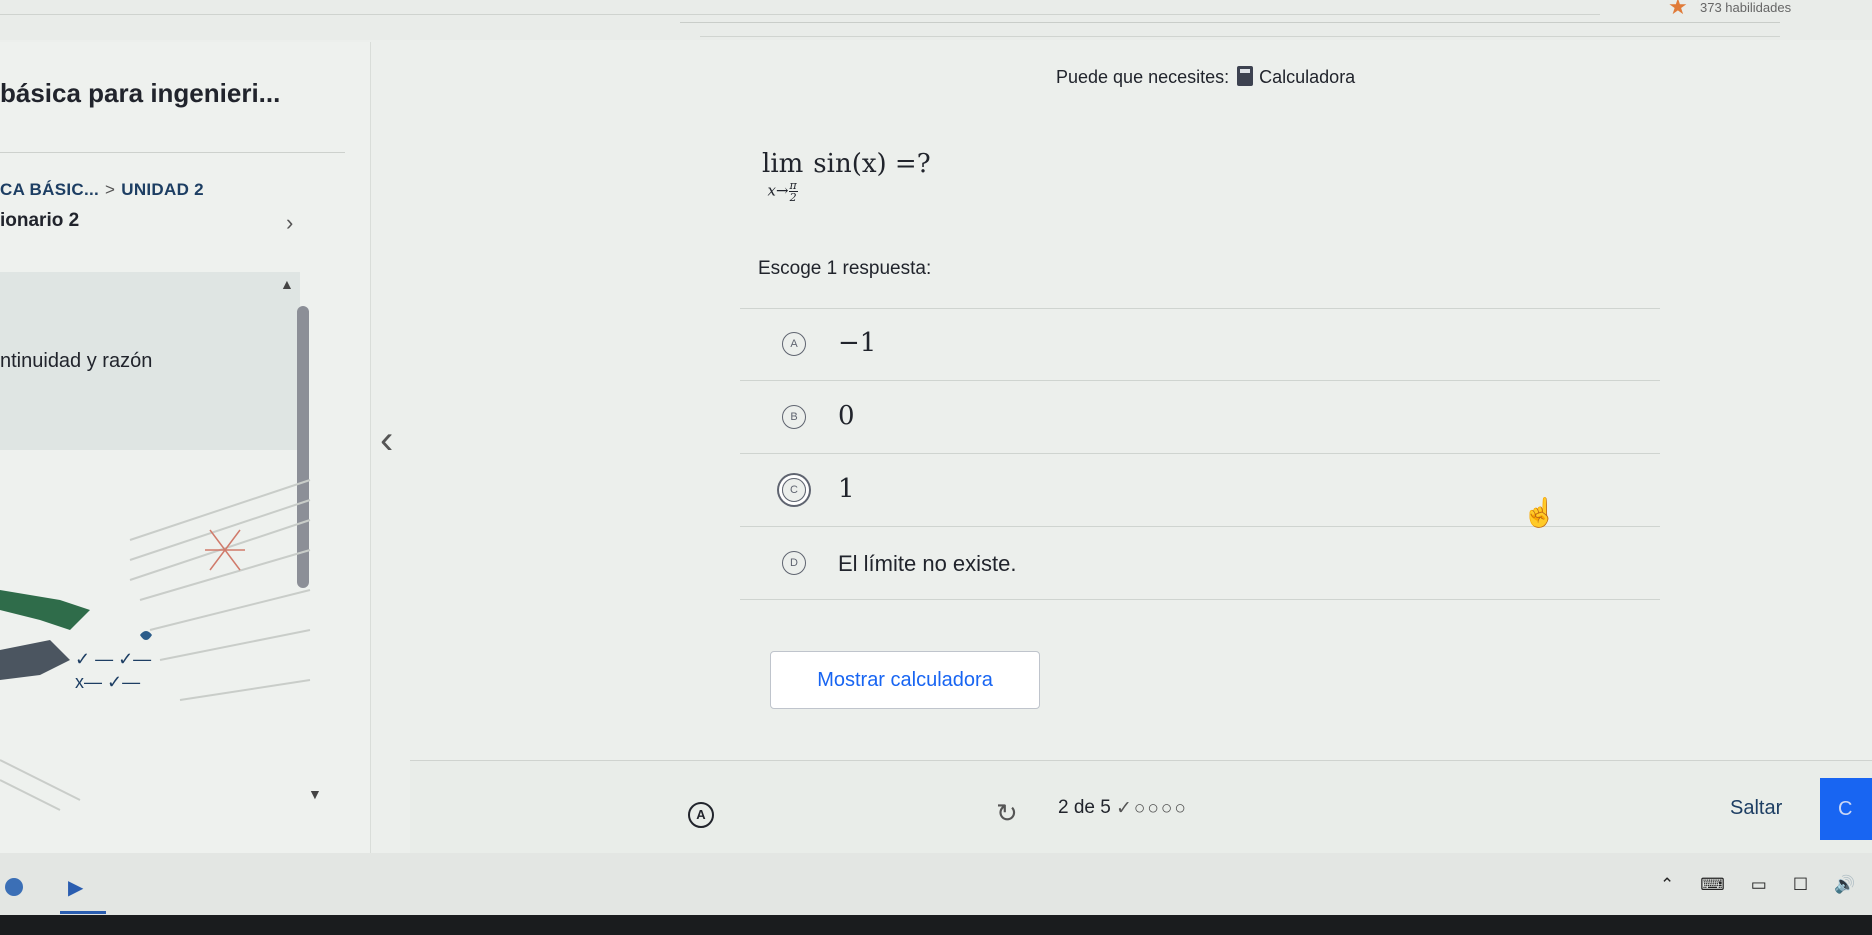  Describe the element at coordinates (794, 344) in the screenshot. I see `choice-letter: A` at that location.